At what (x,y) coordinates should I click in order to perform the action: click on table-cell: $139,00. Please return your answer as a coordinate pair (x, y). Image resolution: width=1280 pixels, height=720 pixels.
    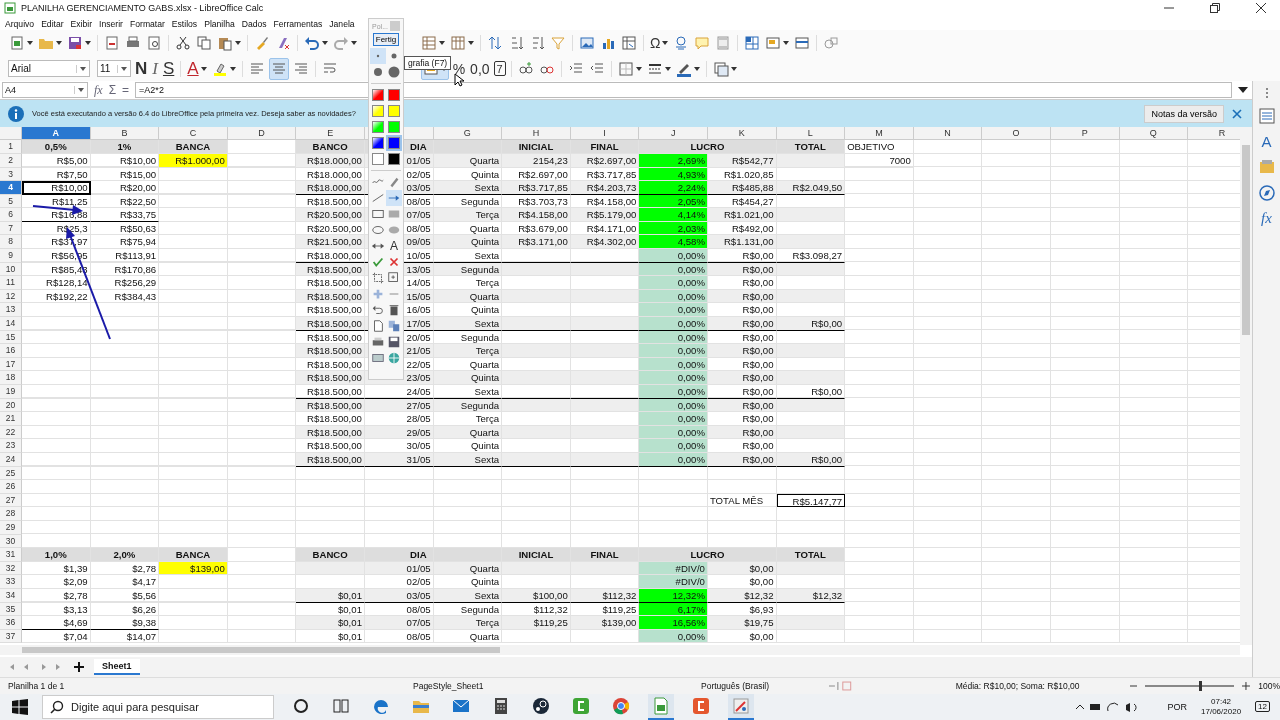
    Looking at the image, I should click on (605, 623).